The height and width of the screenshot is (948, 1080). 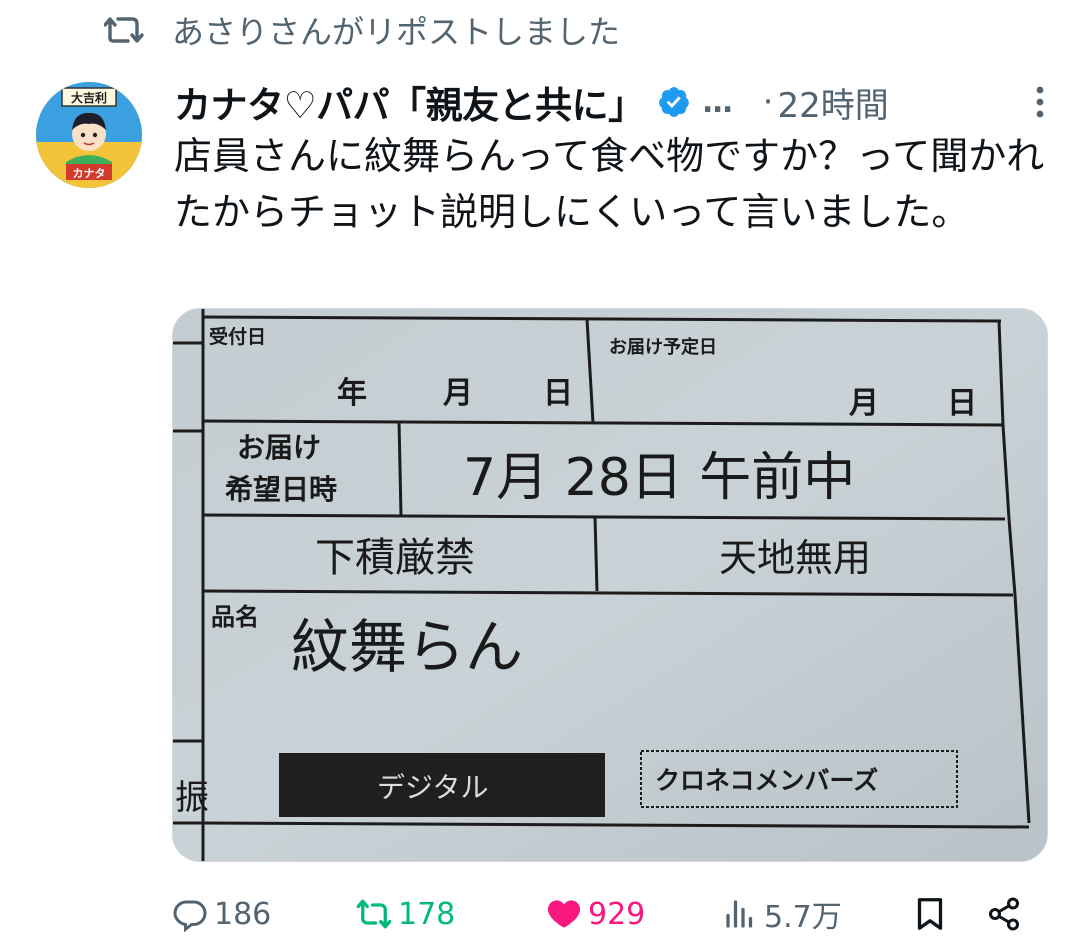 What do you see at coordinates (432, 787) in the screenshot?
I see `digital-label: デジタル` at bounding box center [432, 787].